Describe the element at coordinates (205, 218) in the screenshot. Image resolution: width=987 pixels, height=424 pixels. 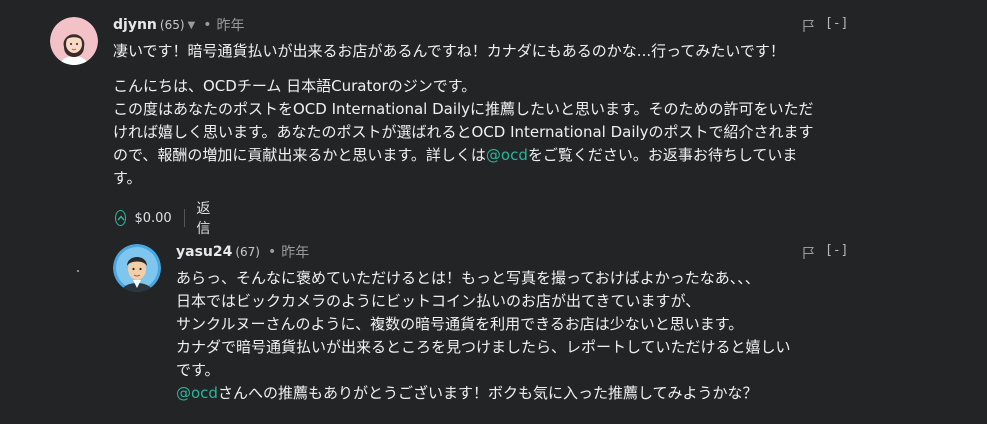
I see `reply-button: 返信` at that location.